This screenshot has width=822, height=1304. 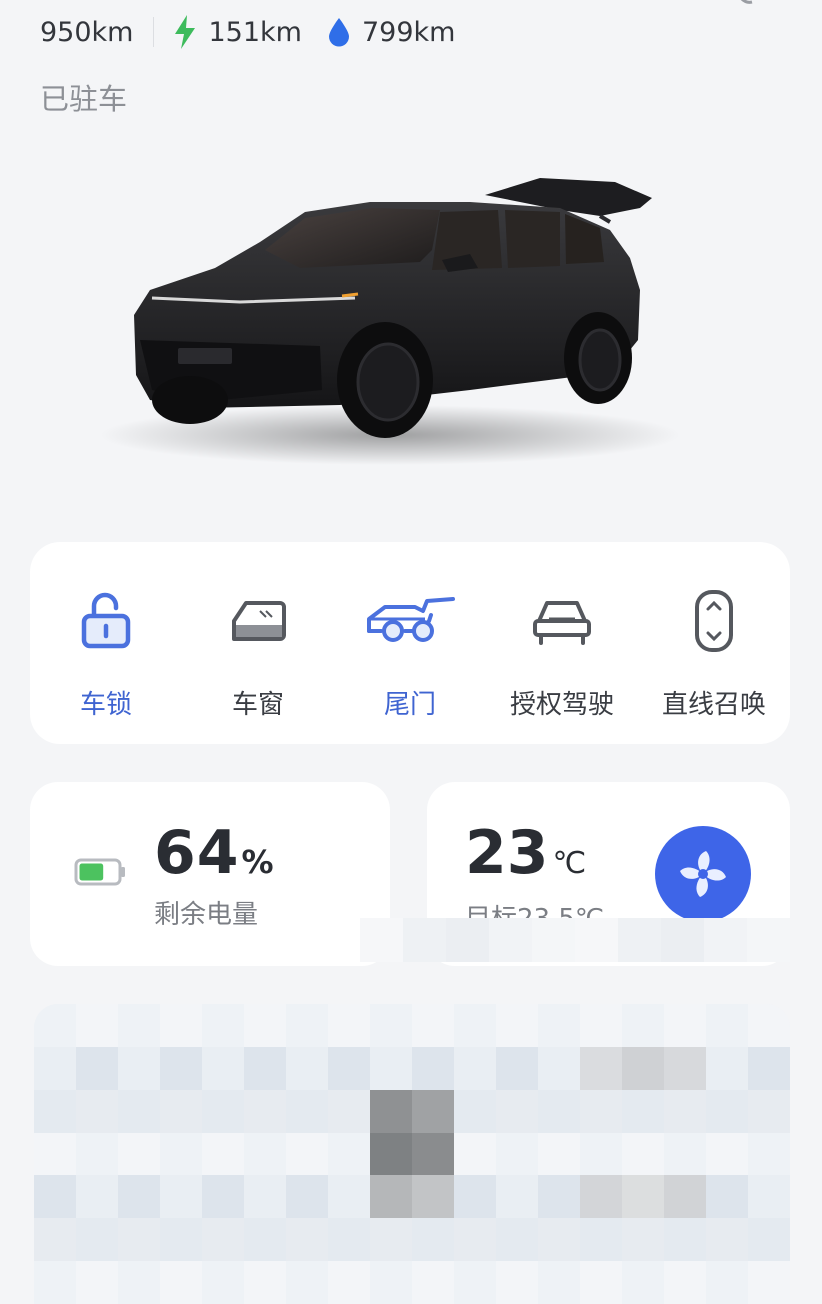 What do you see at coordinates (703, 874) in the screenshot?
I see `climate-fan-button` at bounding box center [703, 874].